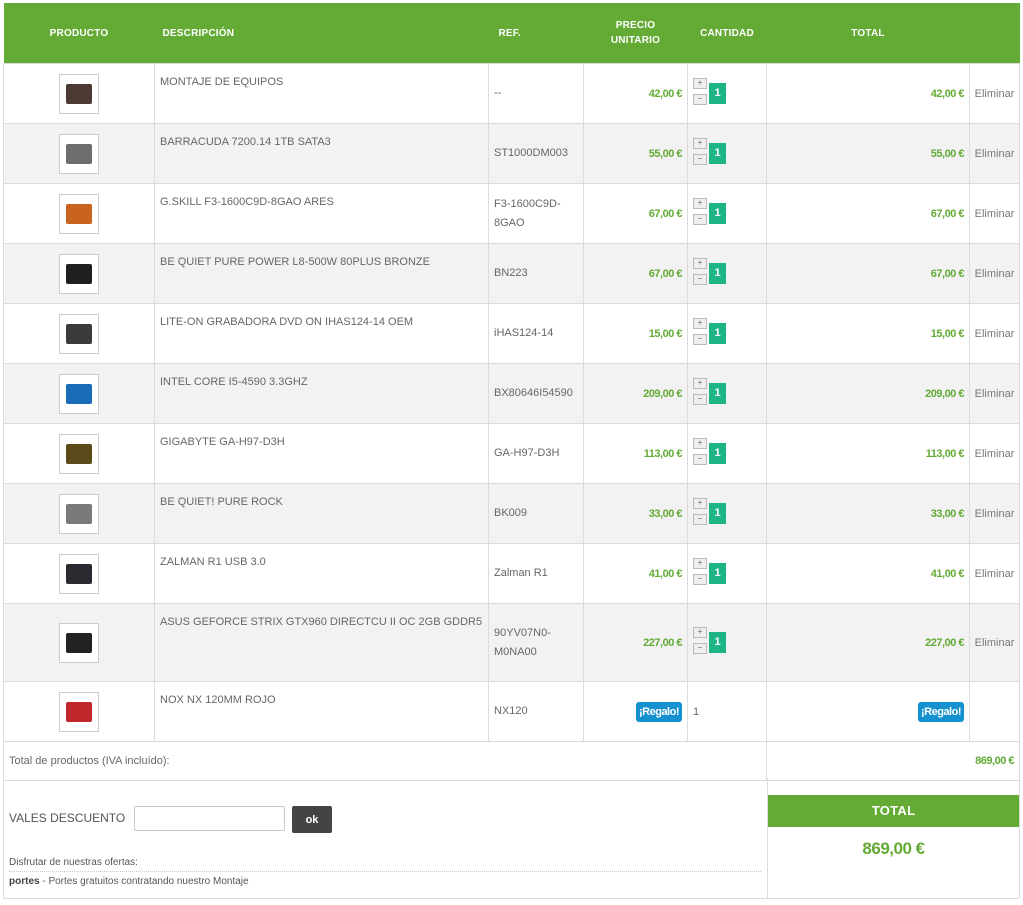 Image resolution: width=1023 pixels, height=905 pixels. What do you see at coordinates (536, 711) in the screenshot?
I see `product-ref: NX120` at bounding box center [536, 711].